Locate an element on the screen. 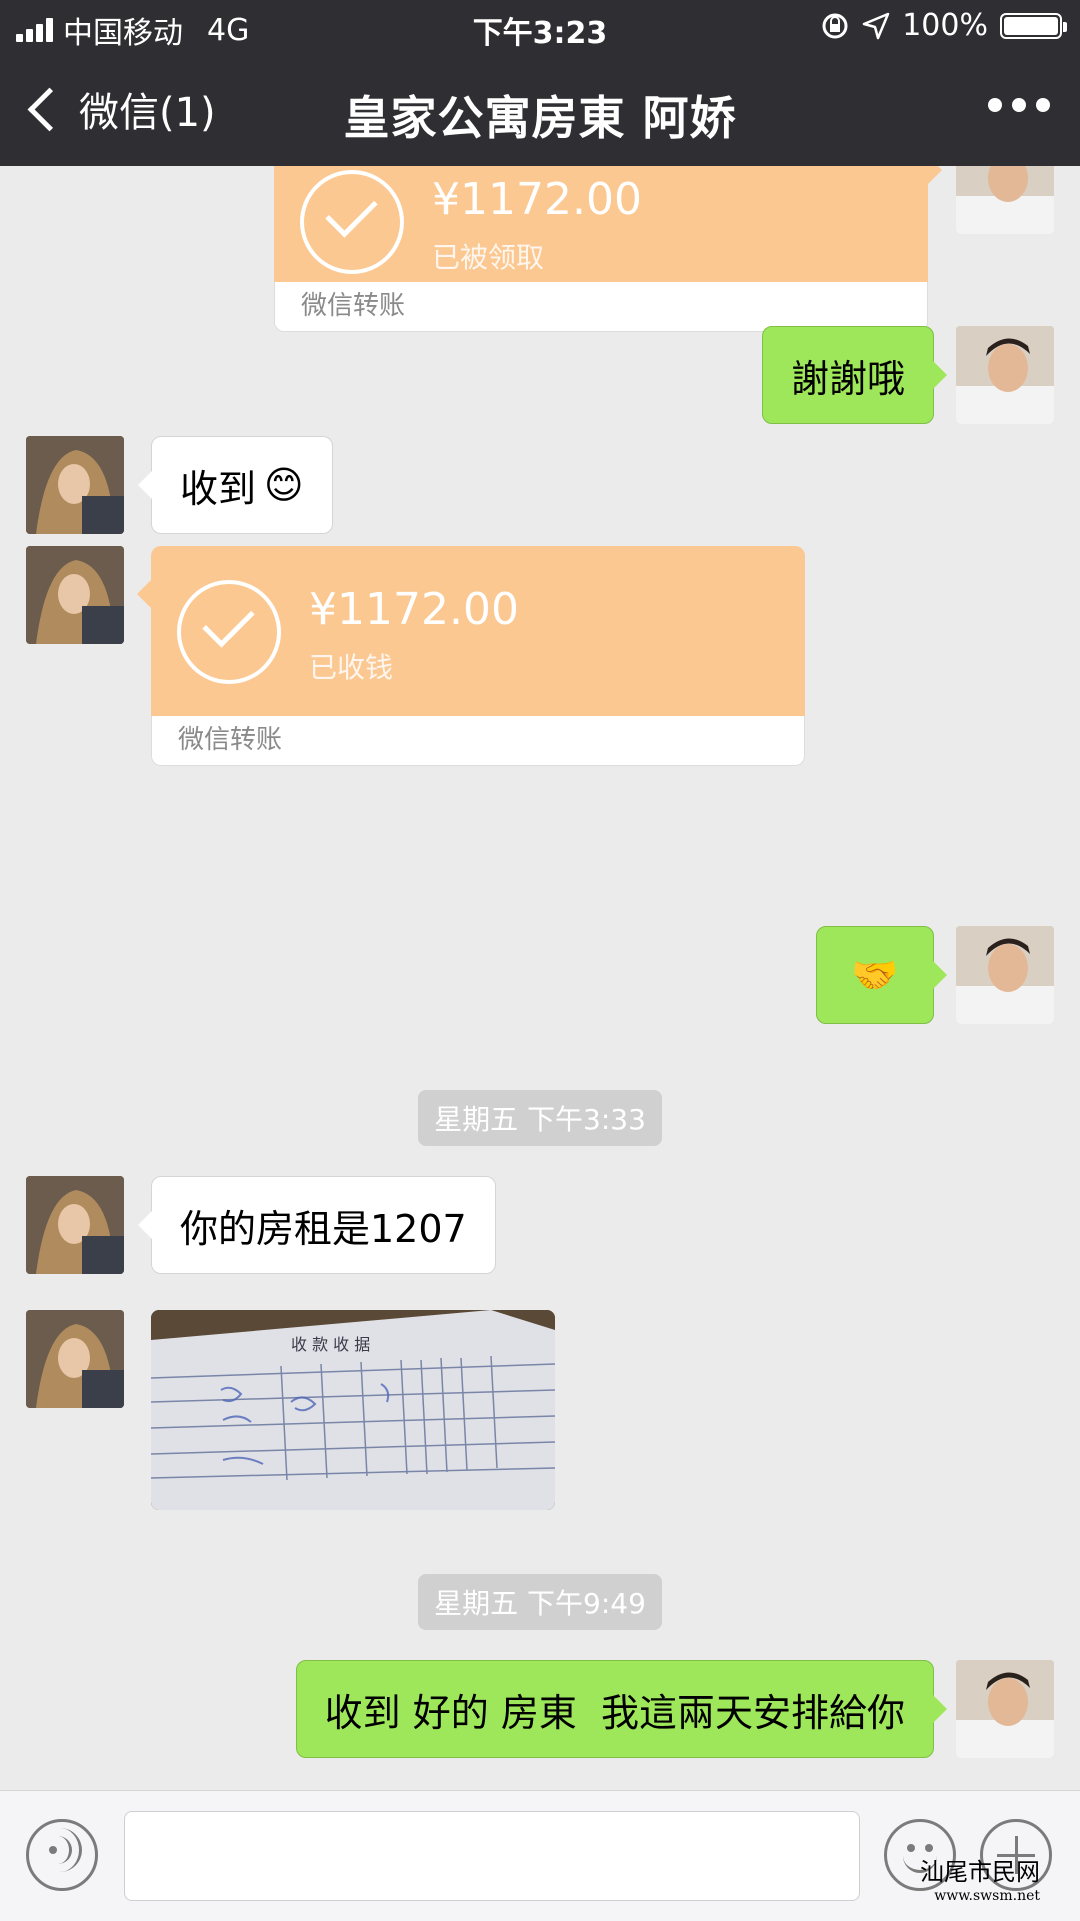 This screenshot has height=1921, width=1080. message-bubble-landlord: 你的房租是1207 is located at coordinates (317, 1225).